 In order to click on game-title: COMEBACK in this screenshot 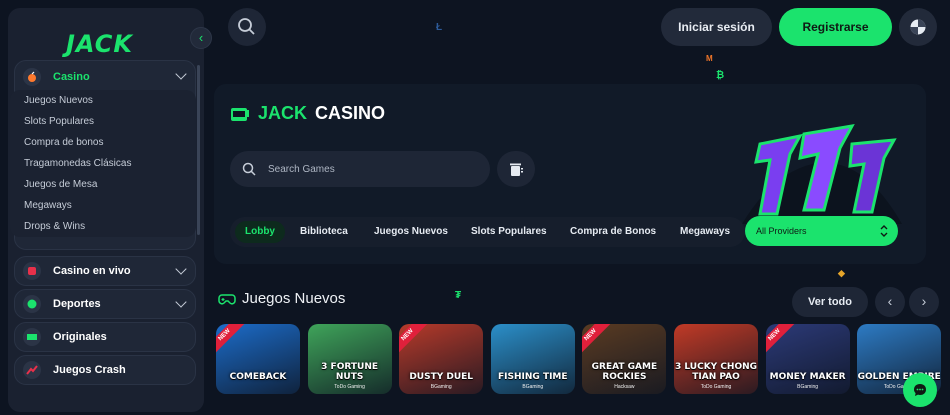, I will do `click(258, 377)`.